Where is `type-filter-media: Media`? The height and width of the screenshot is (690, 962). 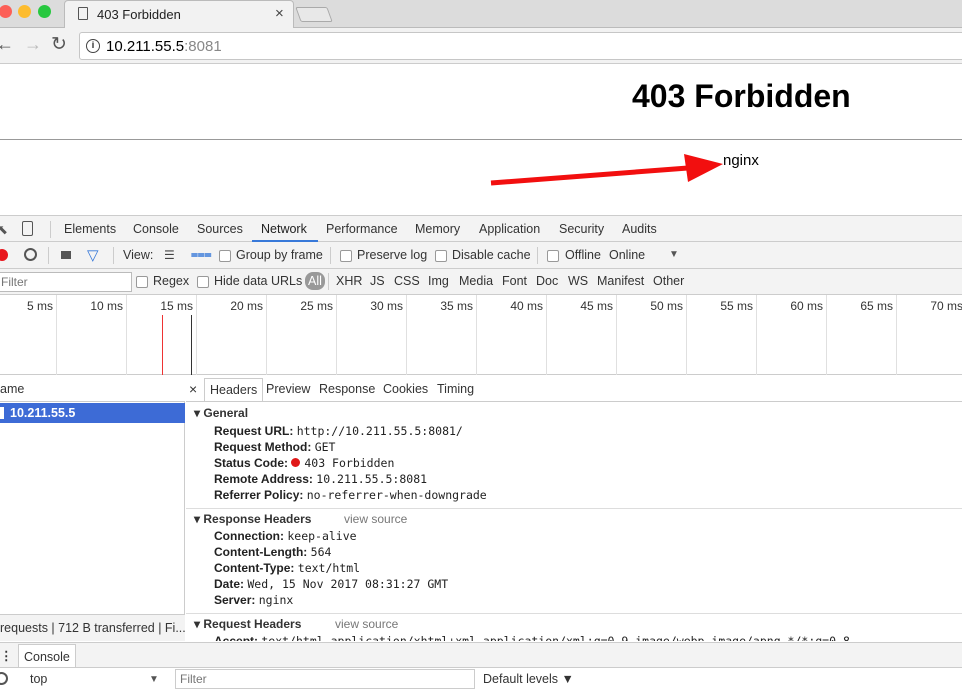 type-filter-media: Media is located at coordinates (476, 281).